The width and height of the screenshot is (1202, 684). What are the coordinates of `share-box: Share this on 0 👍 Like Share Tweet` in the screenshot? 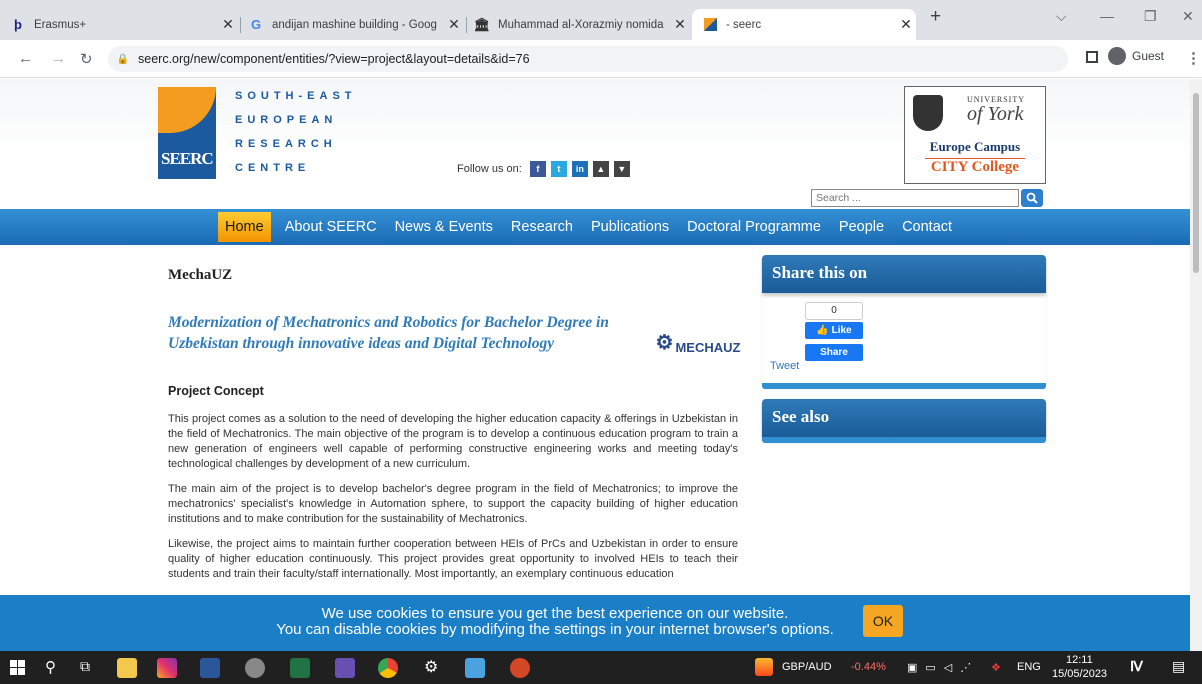 It's located at (904, 322).